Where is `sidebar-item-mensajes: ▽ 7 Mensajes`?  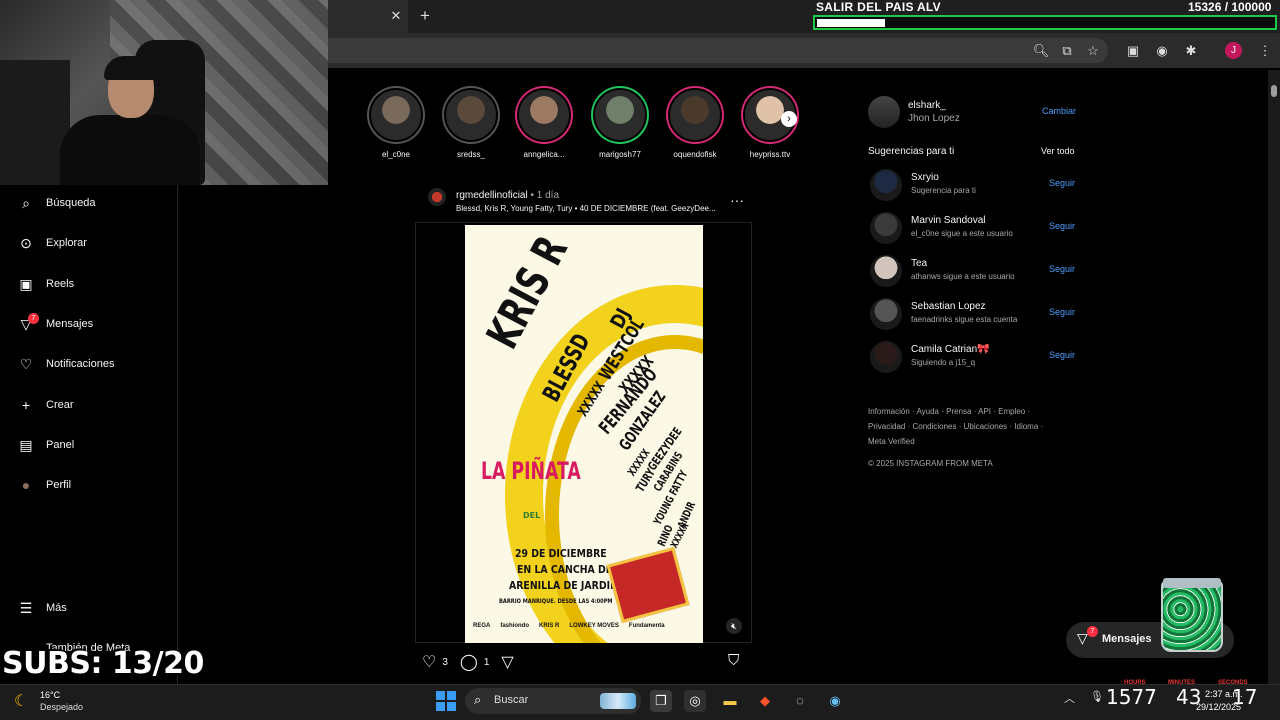 sidebar-item-mensajes: ▽ 7 Mensajes is located at coordinates (55, 324).